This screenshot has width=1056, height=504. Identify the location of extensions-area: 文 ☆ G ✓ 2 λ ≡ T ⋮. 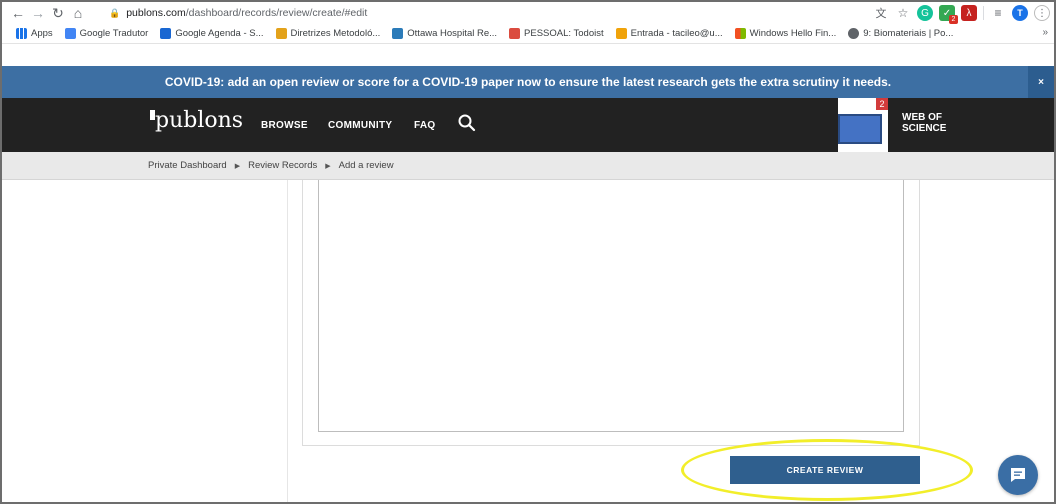
(961, 14).